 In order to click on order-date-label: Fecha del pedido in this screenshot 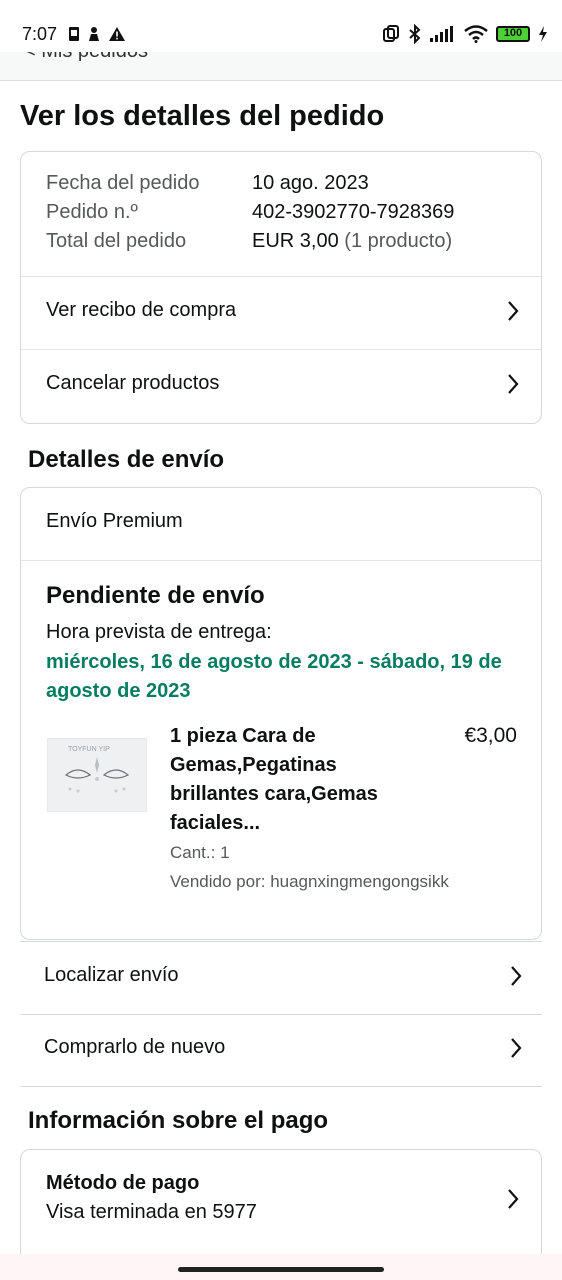, I will do `click(123, 183)`.